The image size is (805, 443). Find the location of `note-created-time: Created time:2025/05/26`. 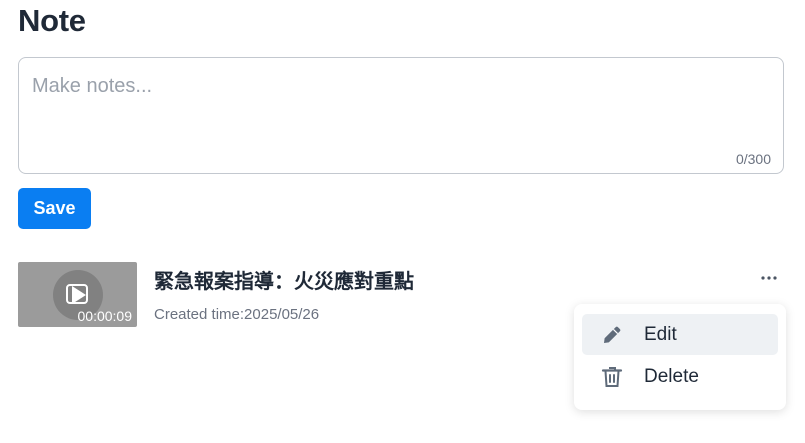

note-created-time: Created time:2025/05/26 is located at coordinates (237, 314).